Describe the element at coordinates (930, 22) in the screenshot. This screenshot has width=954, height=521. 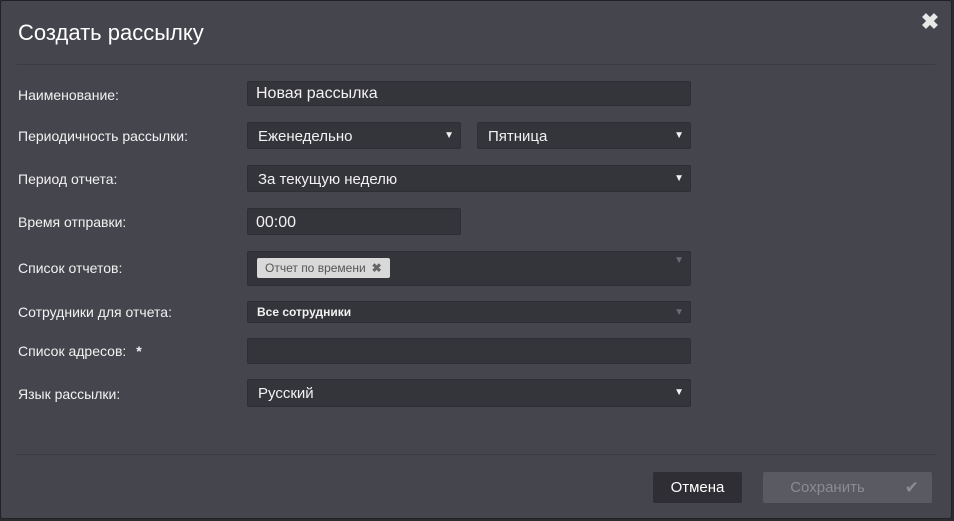
I see `close-icon: ✖` at that location.